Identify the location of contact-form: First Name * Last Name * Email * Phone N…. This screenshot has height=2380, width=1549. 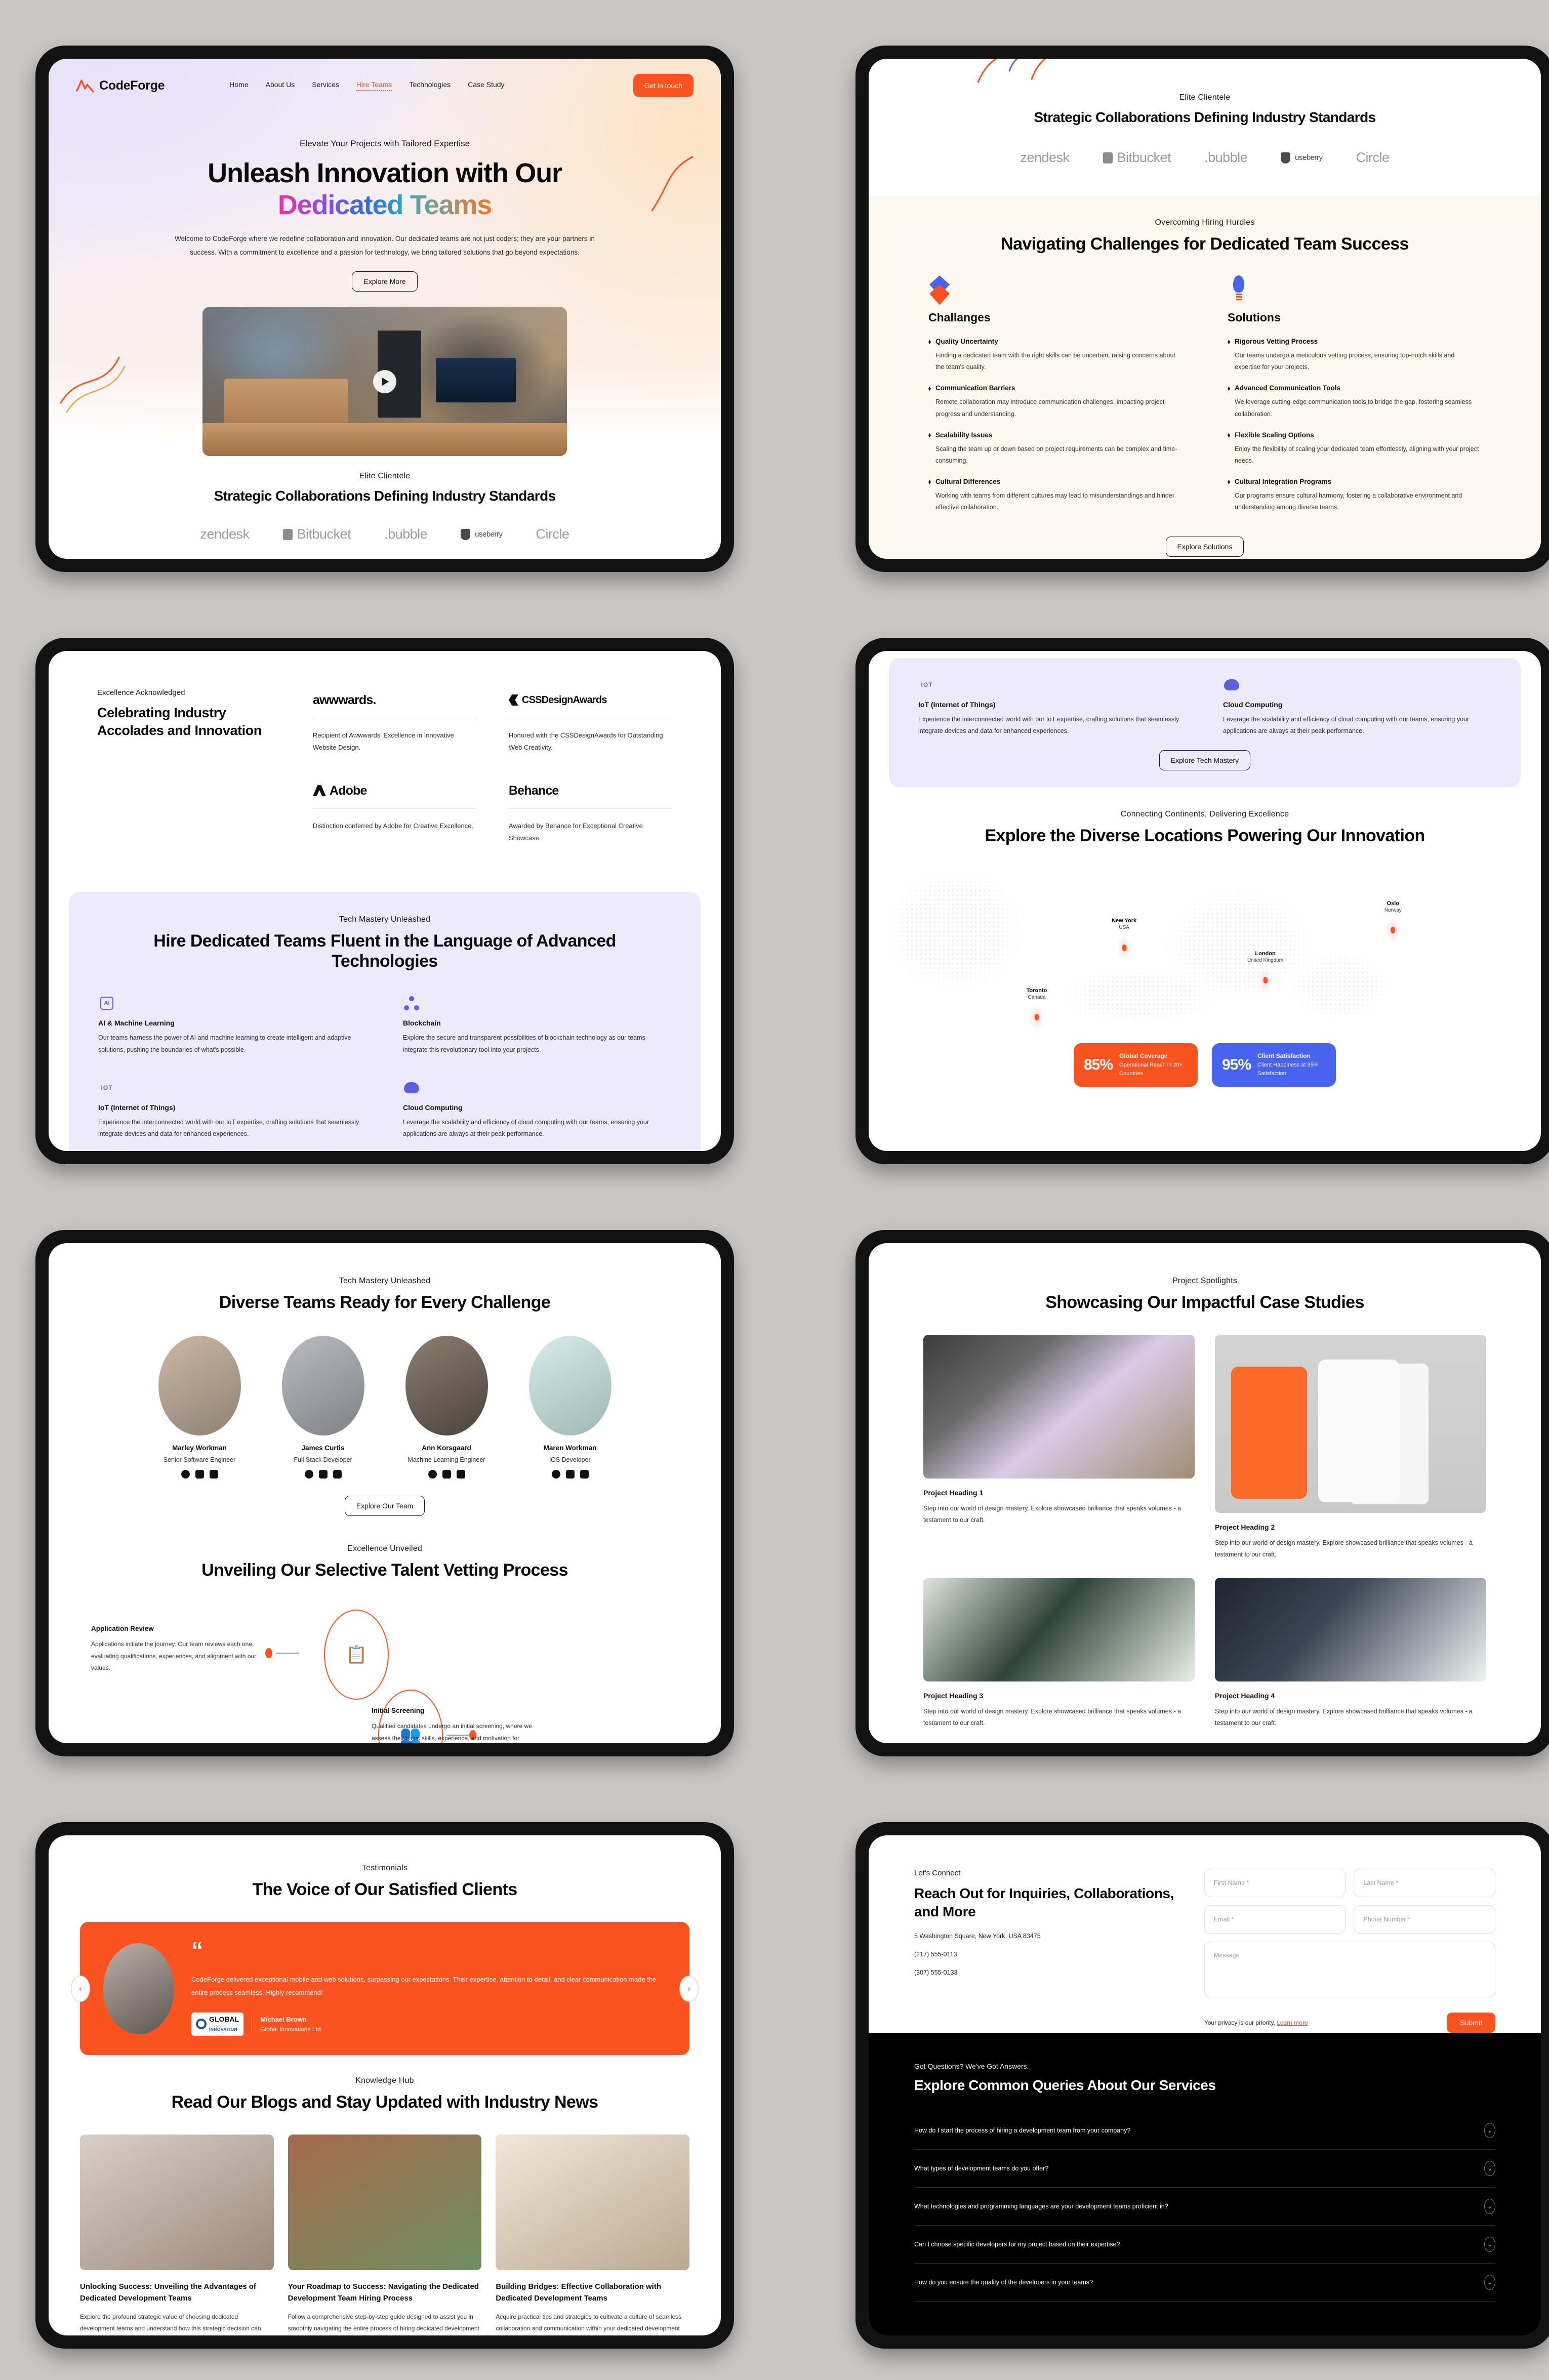
(1349, 1951).